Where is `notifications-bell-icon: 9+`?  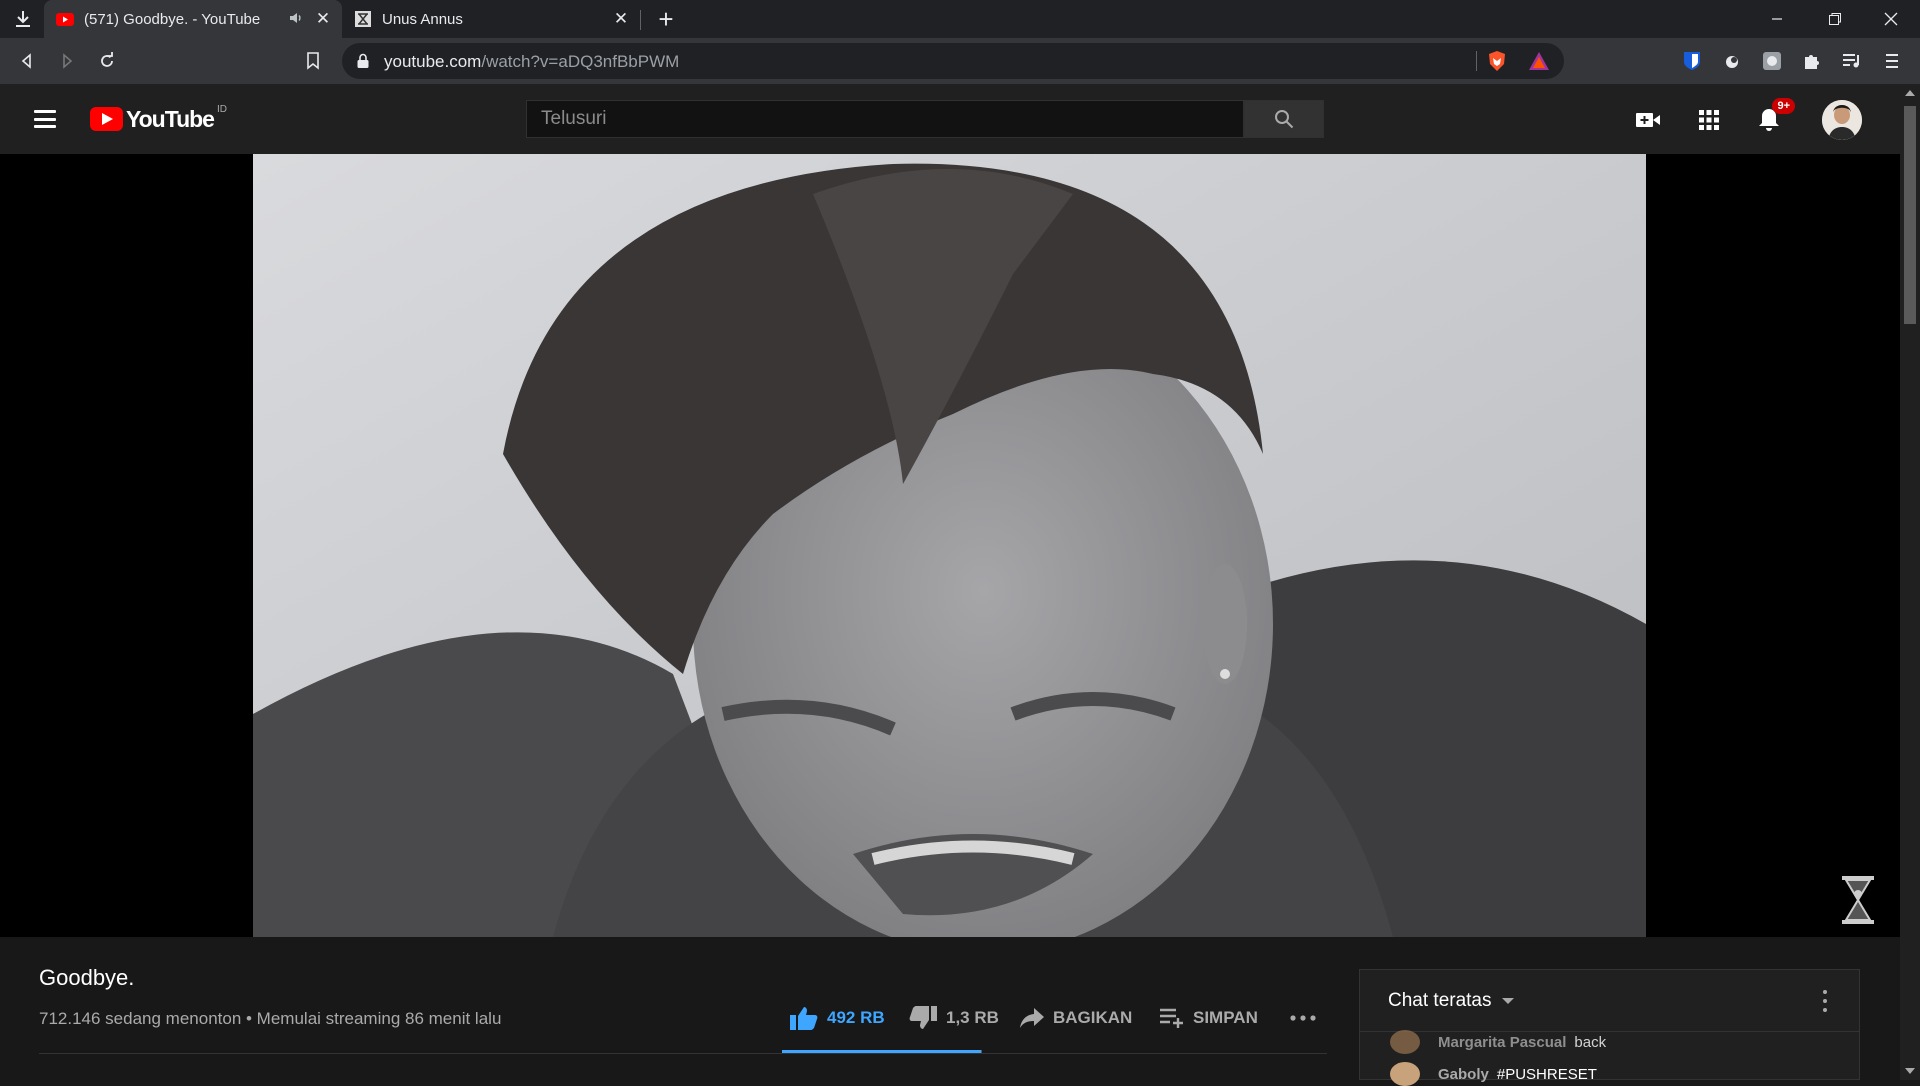 notifications-bell-icon: 9+ is located at coordinates (1774, 117).